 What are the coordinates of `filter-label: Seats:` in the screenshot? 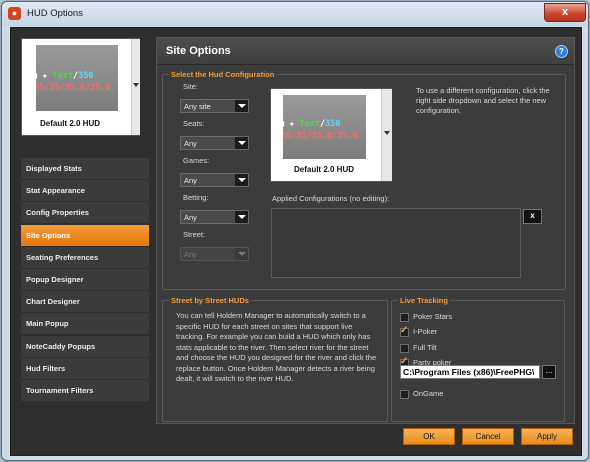 It's located at (194, 123).